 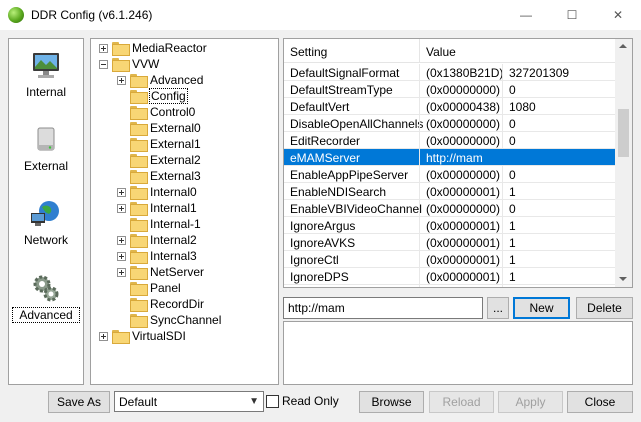 I want to click on table-row: IgnoreCtl (0x00000001) 1, so click(x=449, y=259).